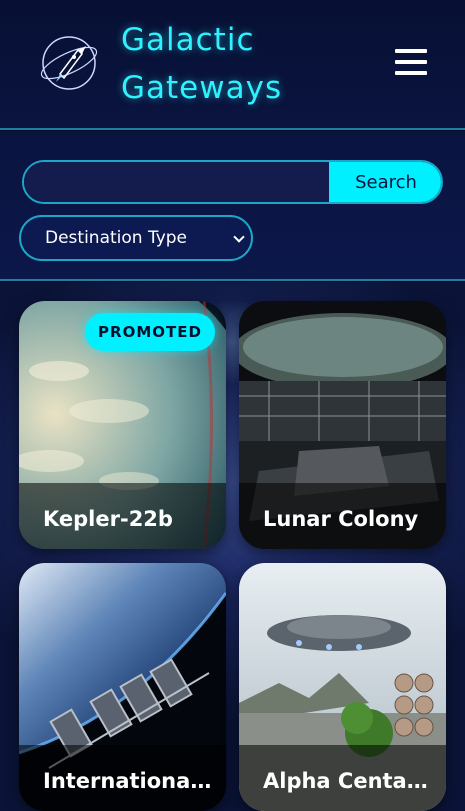 This screenshot has height=811, width=465. What do you see at coordinates (176, 182) in the screenshot?
I see `search-input` at bounding box center [176, 182].